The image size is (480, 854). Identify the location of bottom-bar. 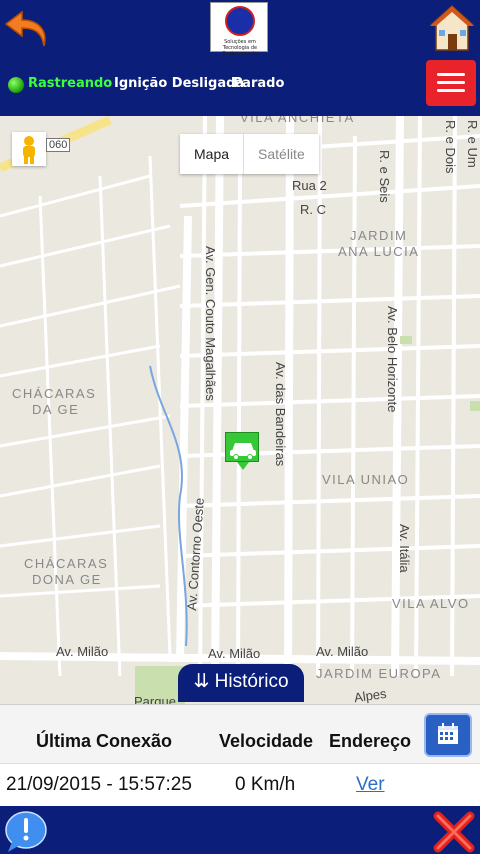
(240, 830).